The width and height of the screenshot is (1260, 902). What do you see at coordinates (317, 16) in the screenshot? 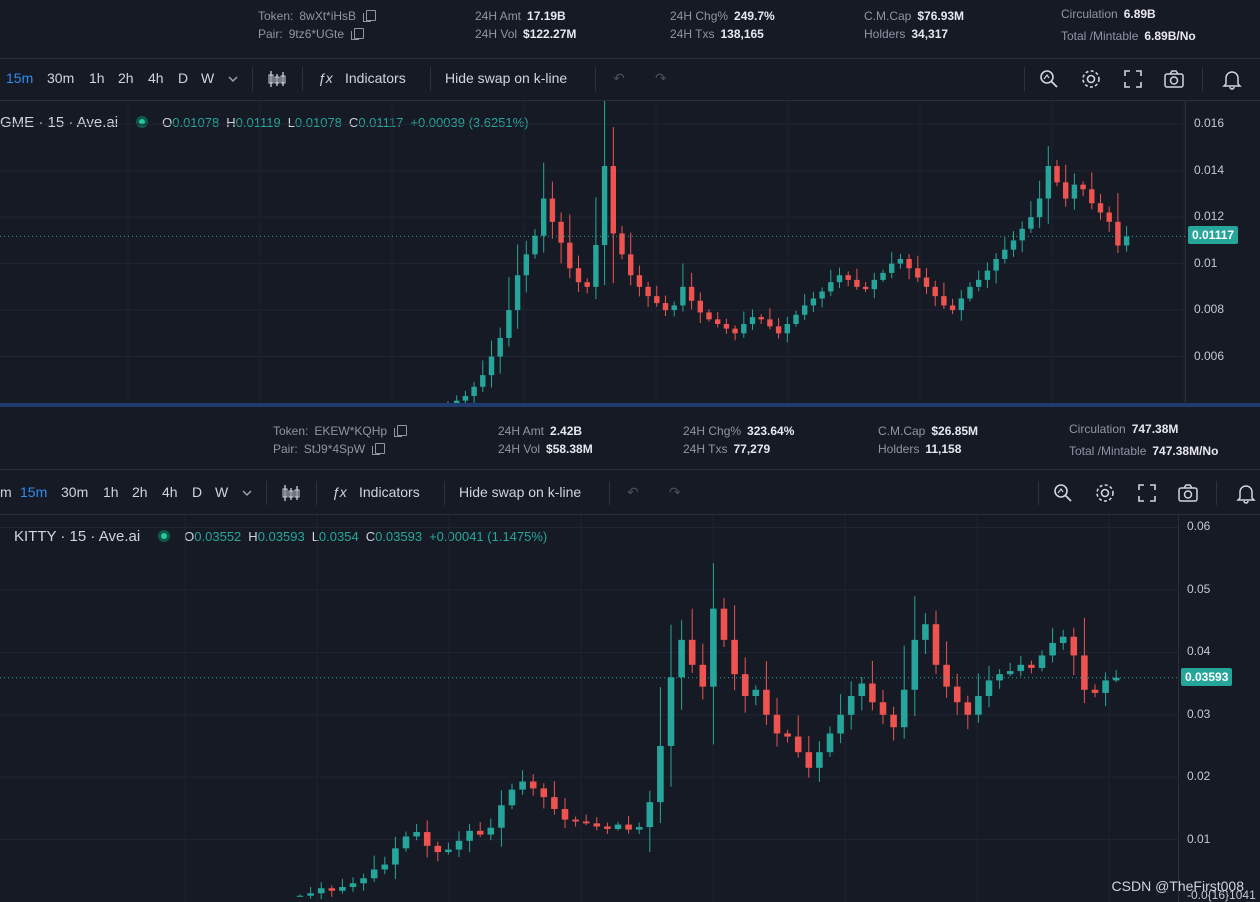
I see `token-stat: Token: 8wXt*iHsB` at bounding box center [317, 16].